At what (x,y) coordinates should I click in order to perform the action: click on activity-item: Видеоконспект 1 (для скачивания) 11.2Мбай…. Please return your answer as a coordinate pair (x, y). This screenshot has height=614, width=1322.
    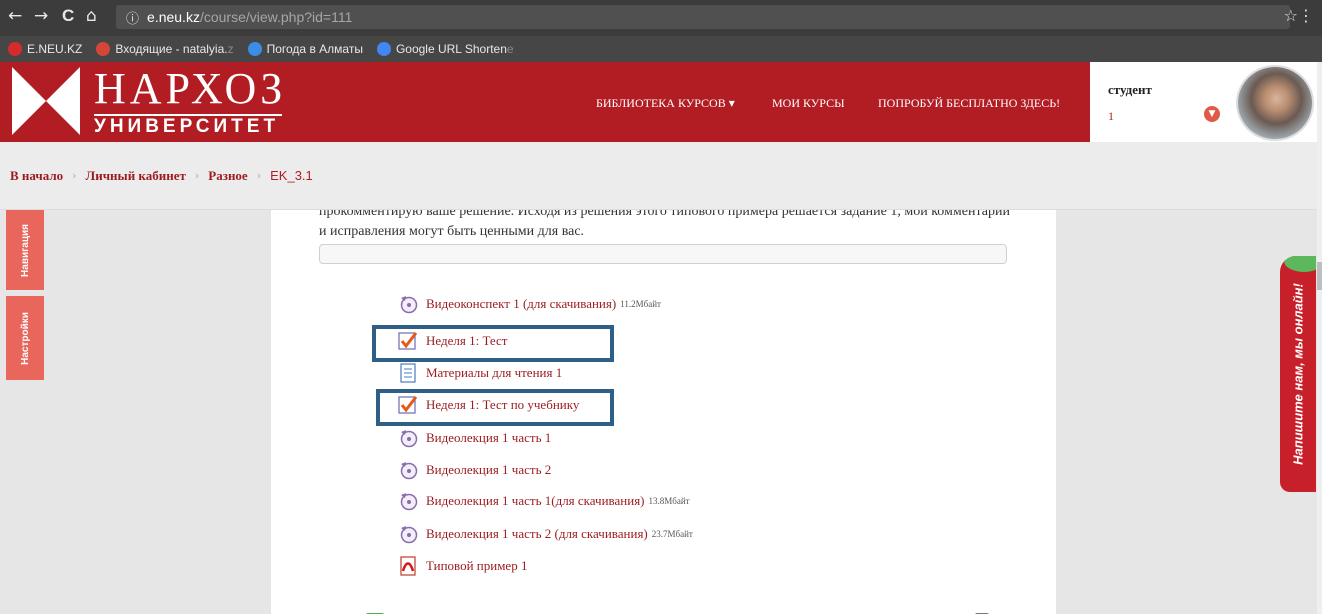
    Looking at the image, I should click on (529, 304).